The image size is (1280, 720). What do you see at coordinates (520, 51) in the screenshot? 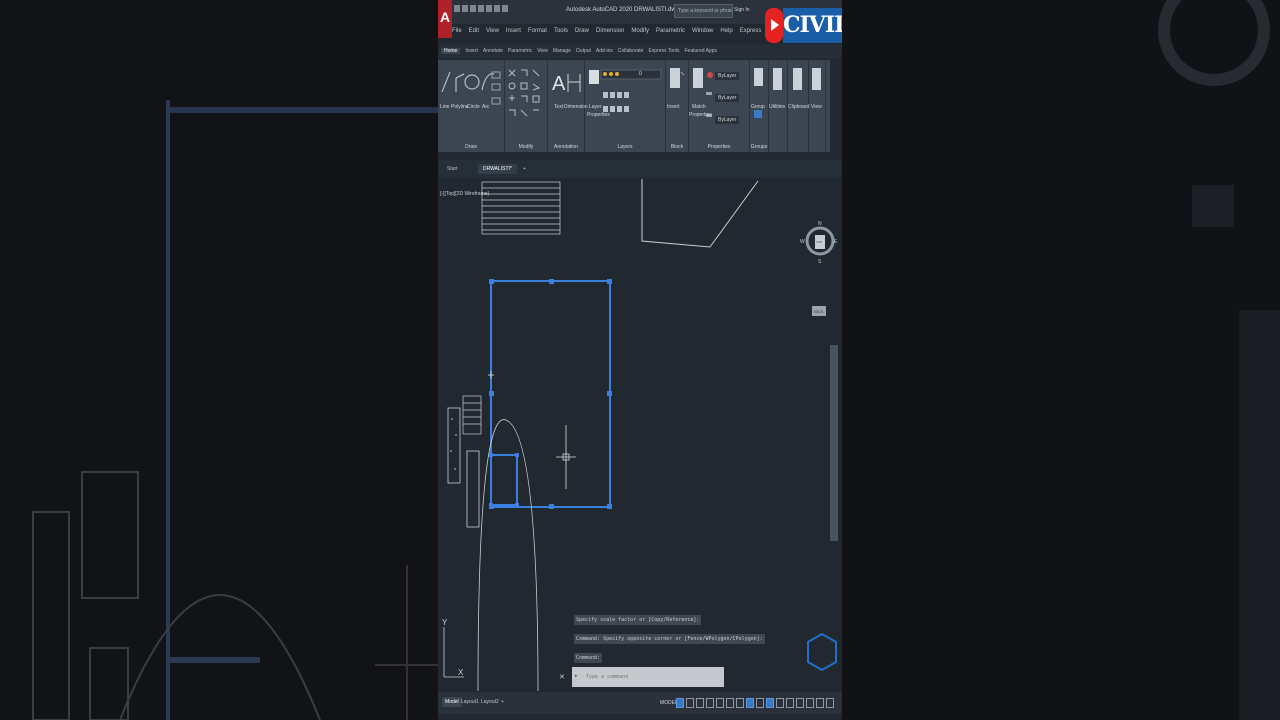
I see `ribbon-tab-parametric: Parametric` at bounding box center [520, 51].